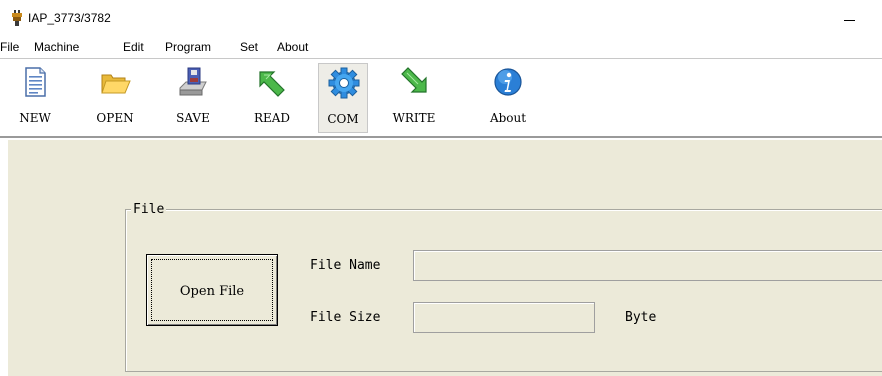 This screenshot has height=376, width=882. Describe the element at coordinates (508, 98) in the screenshot. I see `about-button: About` at that location.